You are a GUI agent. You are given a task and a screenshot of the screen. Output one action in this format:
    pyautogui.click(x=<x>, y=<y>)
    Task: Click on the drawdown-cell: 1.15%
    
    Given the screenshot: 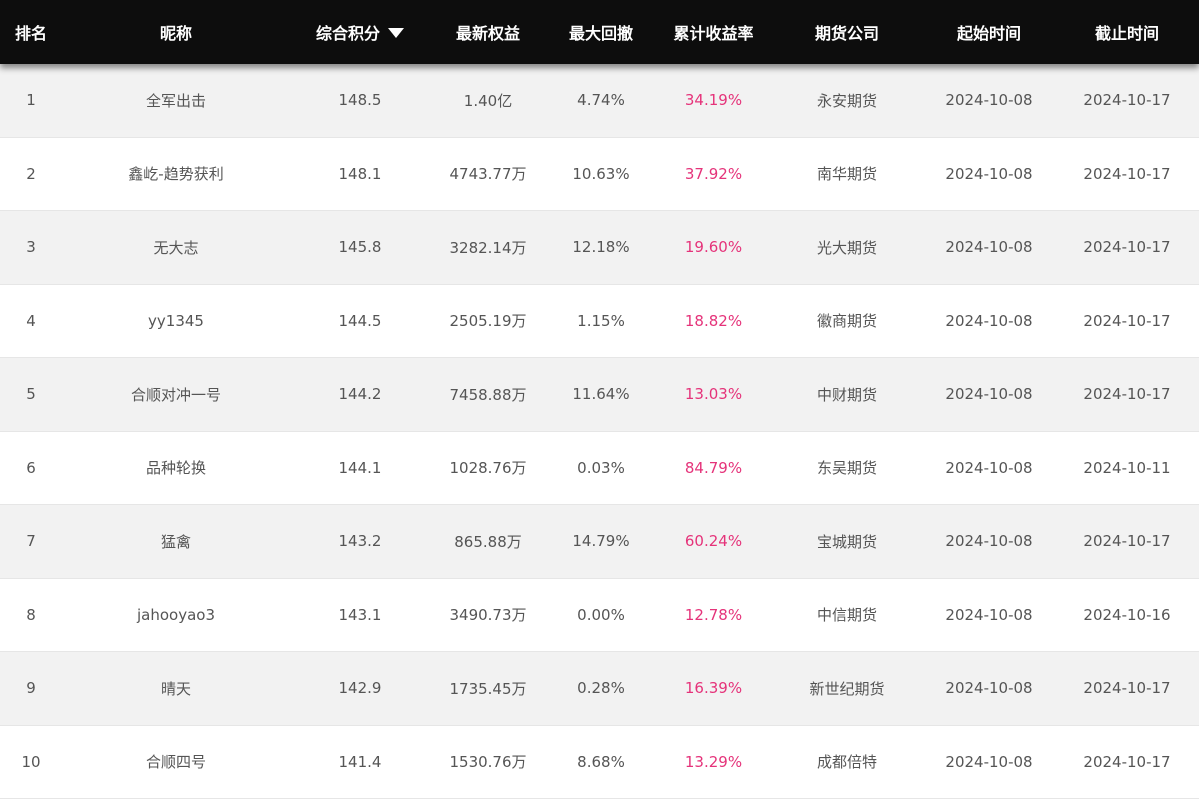 What is the action you would take?
    pyautogui.click(x=601, y=320)
    